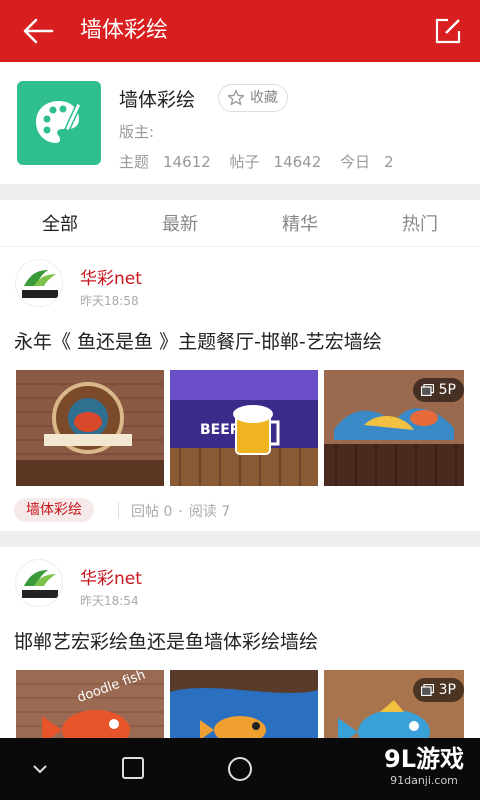 The height and width of the screenshot is (800, 480). What do you see at coordinates (109, 301) in the screenshot?
I see `post-time: 昨天18:58` at bounding box center [109, 301].